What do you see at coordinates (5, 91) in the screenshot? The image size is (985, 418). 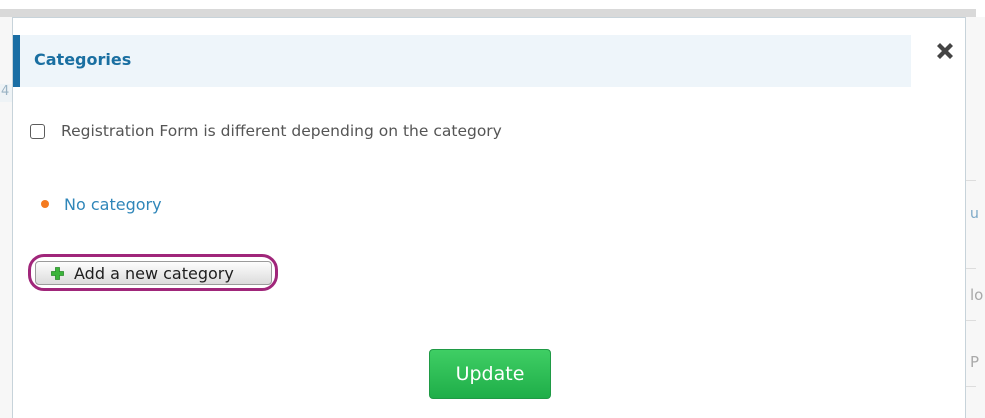 I see `background-left-text: 4` at bounding box center [5, 91].